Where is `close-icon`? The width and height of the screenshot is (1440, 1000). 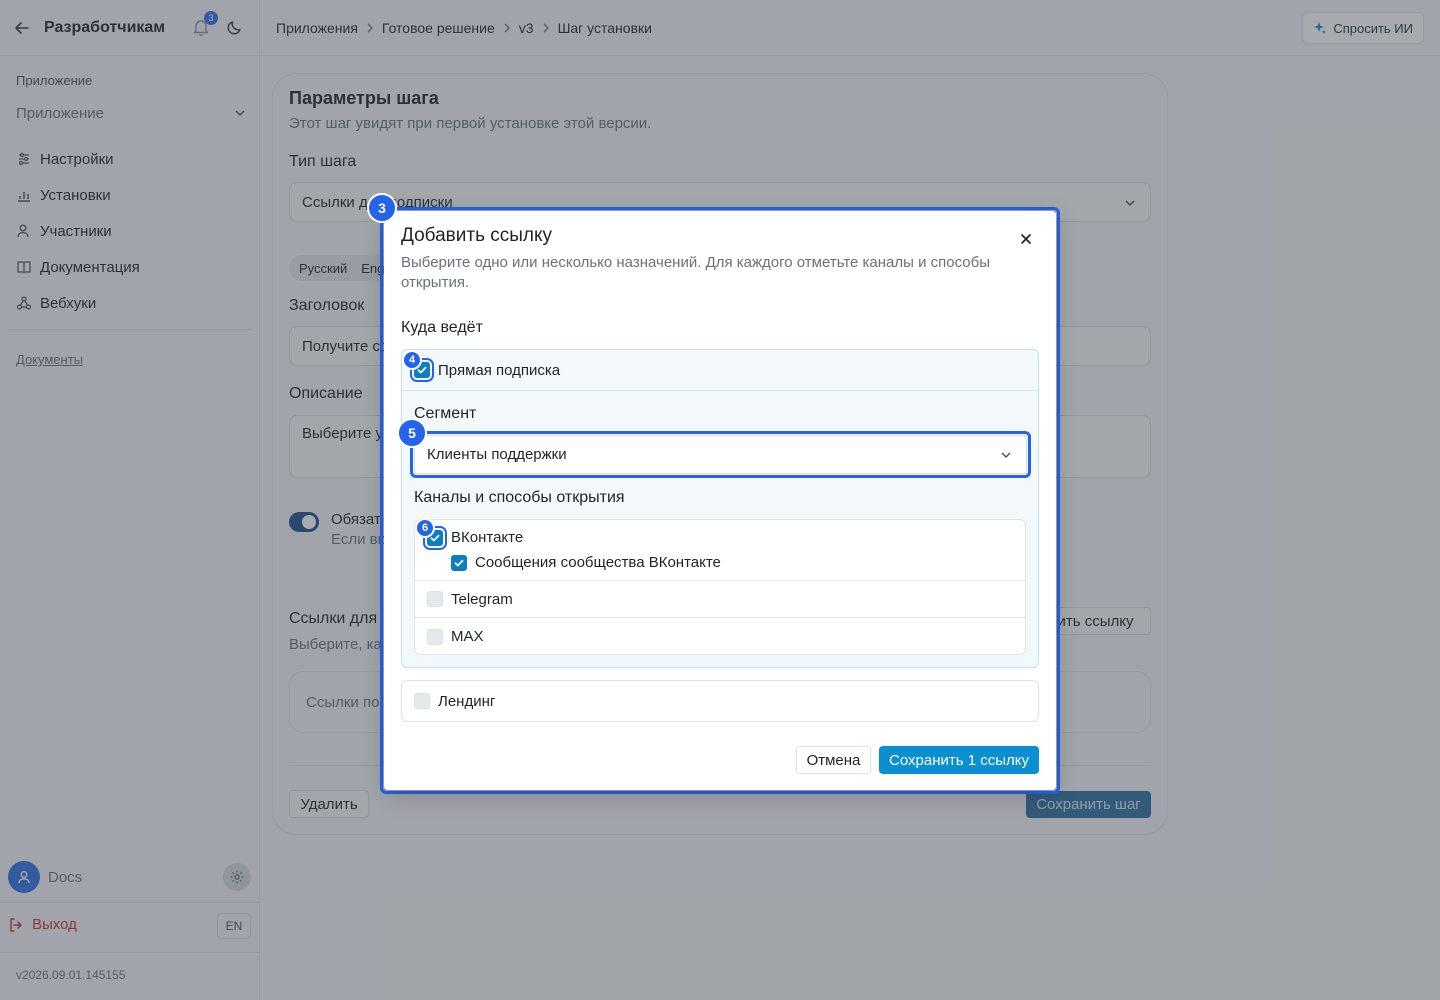
close-icon is located at coordinates (1026, 239).